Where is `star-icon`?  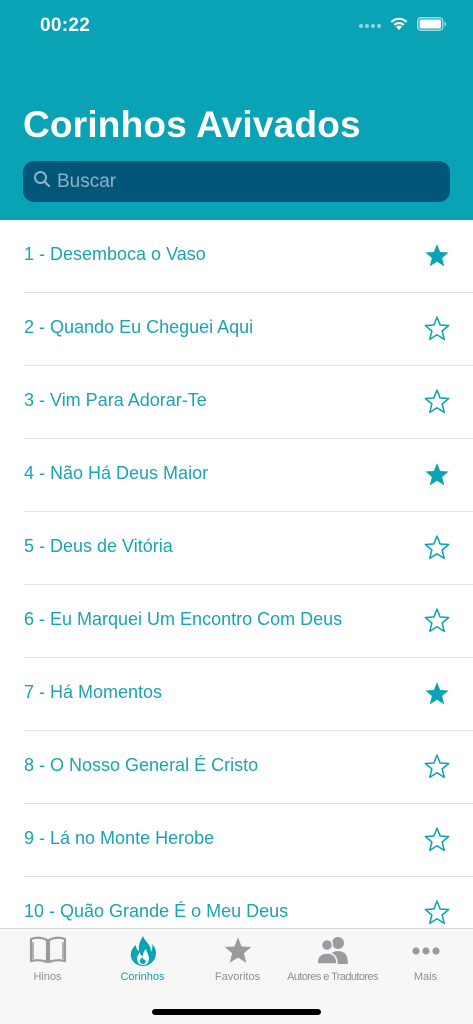 star-icon is located at coordinates (238, 953).